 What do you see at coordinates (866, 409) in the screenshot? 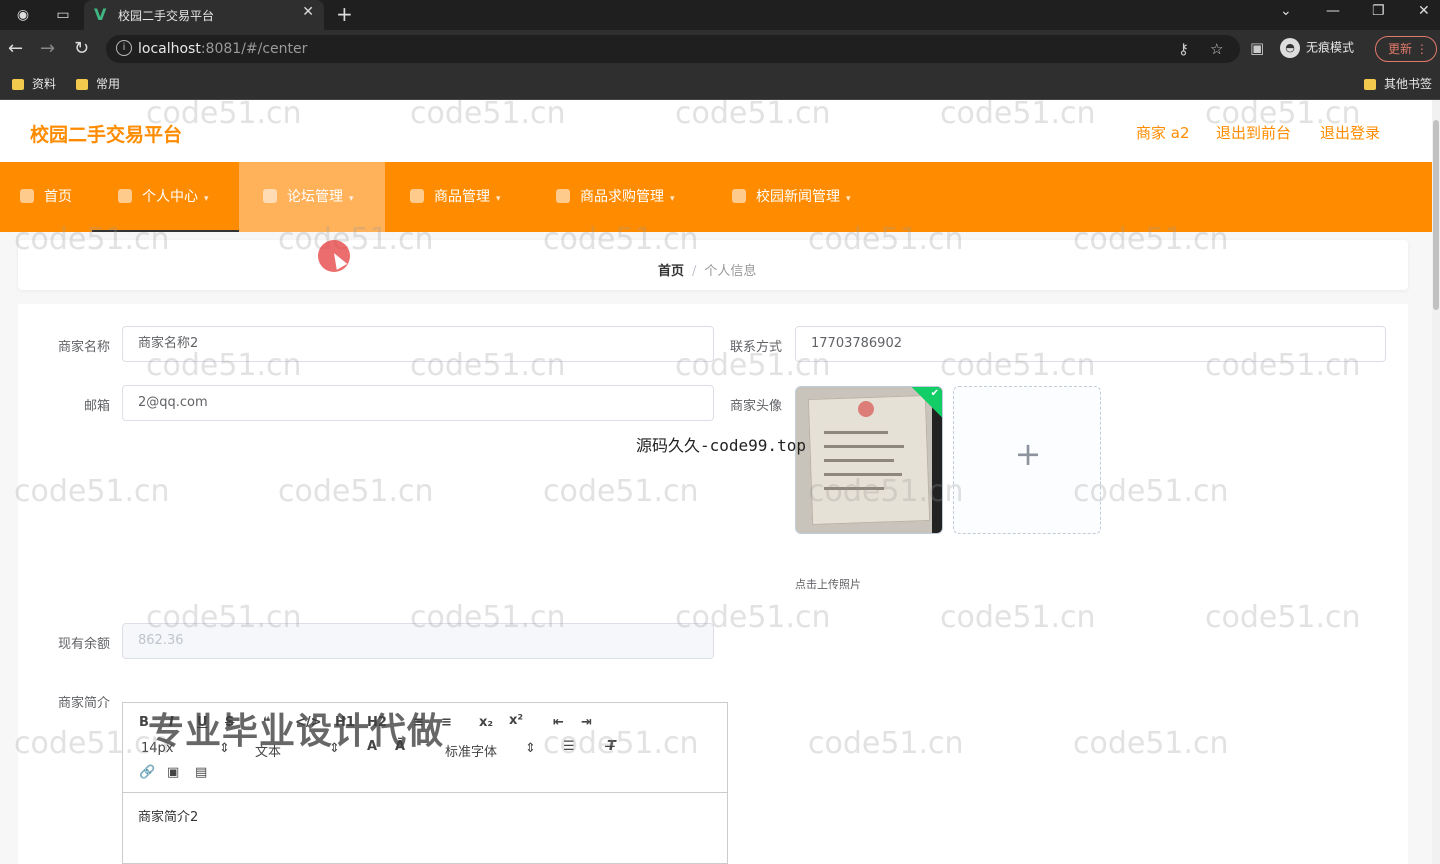
I see `red-seal-mark` at bounding box center [866, 409].